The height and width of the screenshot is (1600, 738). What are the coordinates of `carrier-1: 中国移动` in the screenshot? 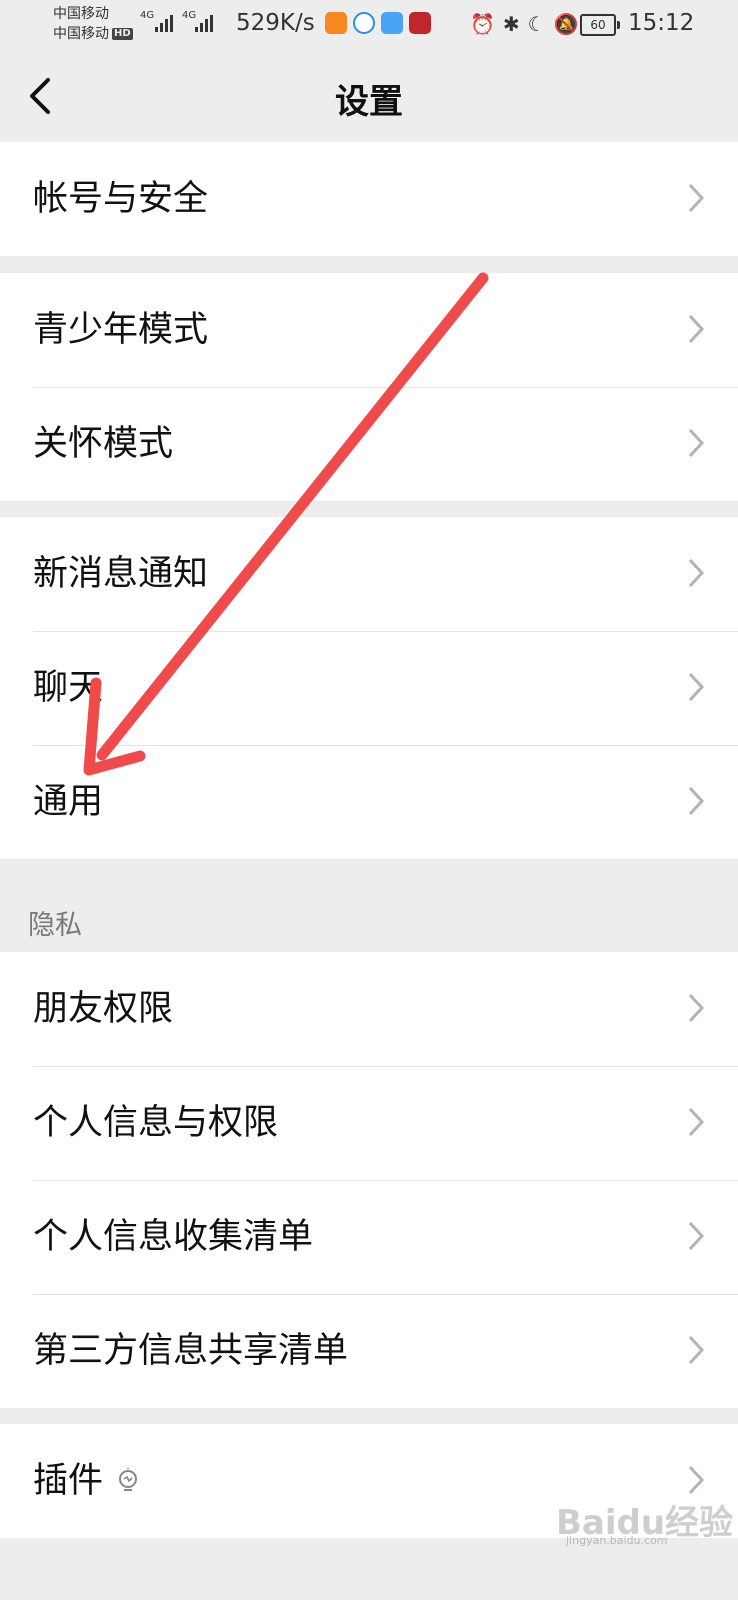 It's located at (81, 14).